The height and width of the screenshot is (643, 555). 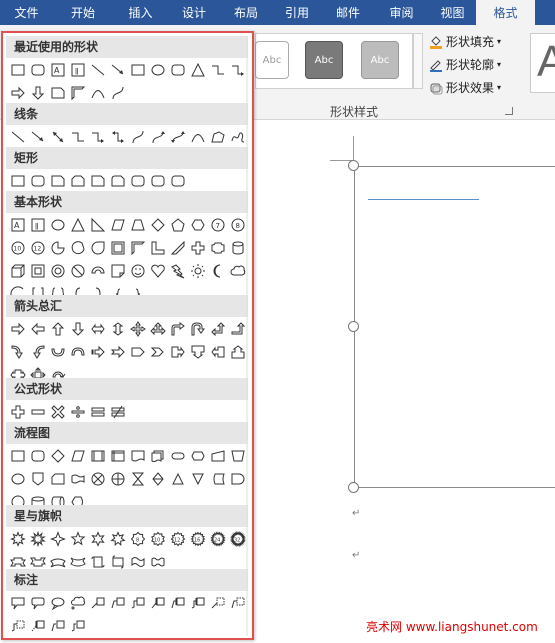 What do you see at coordinates (118, 137) in the screenshot?
I see `elbowdbl-shape-icon` at bounding box center [118, 137].